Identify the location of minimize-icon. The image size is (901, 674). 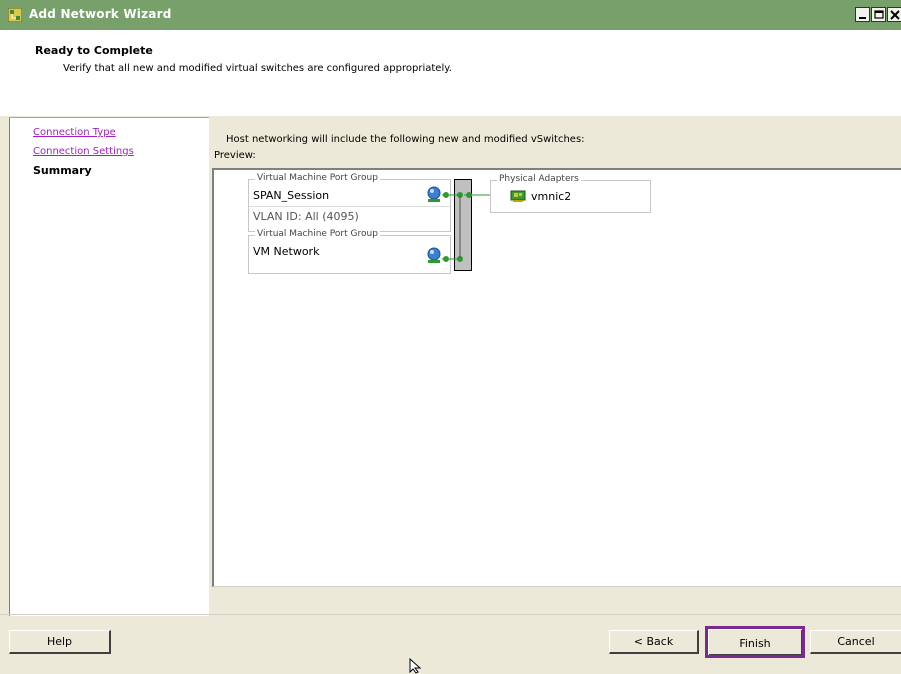
(862, 14).